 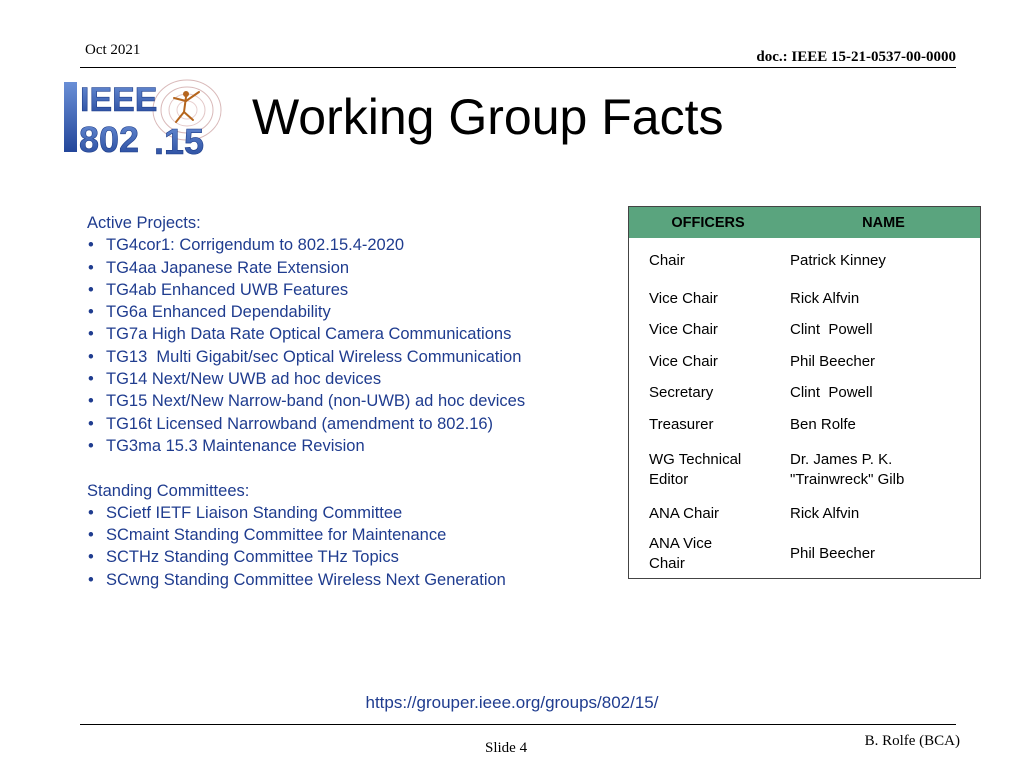 What do you see at coordinates (347, 245) in the screenshot?
I see `project-item: • TG4cor1: Corrigendum to 802.15.4-2020` at bounding box center [347, 245].